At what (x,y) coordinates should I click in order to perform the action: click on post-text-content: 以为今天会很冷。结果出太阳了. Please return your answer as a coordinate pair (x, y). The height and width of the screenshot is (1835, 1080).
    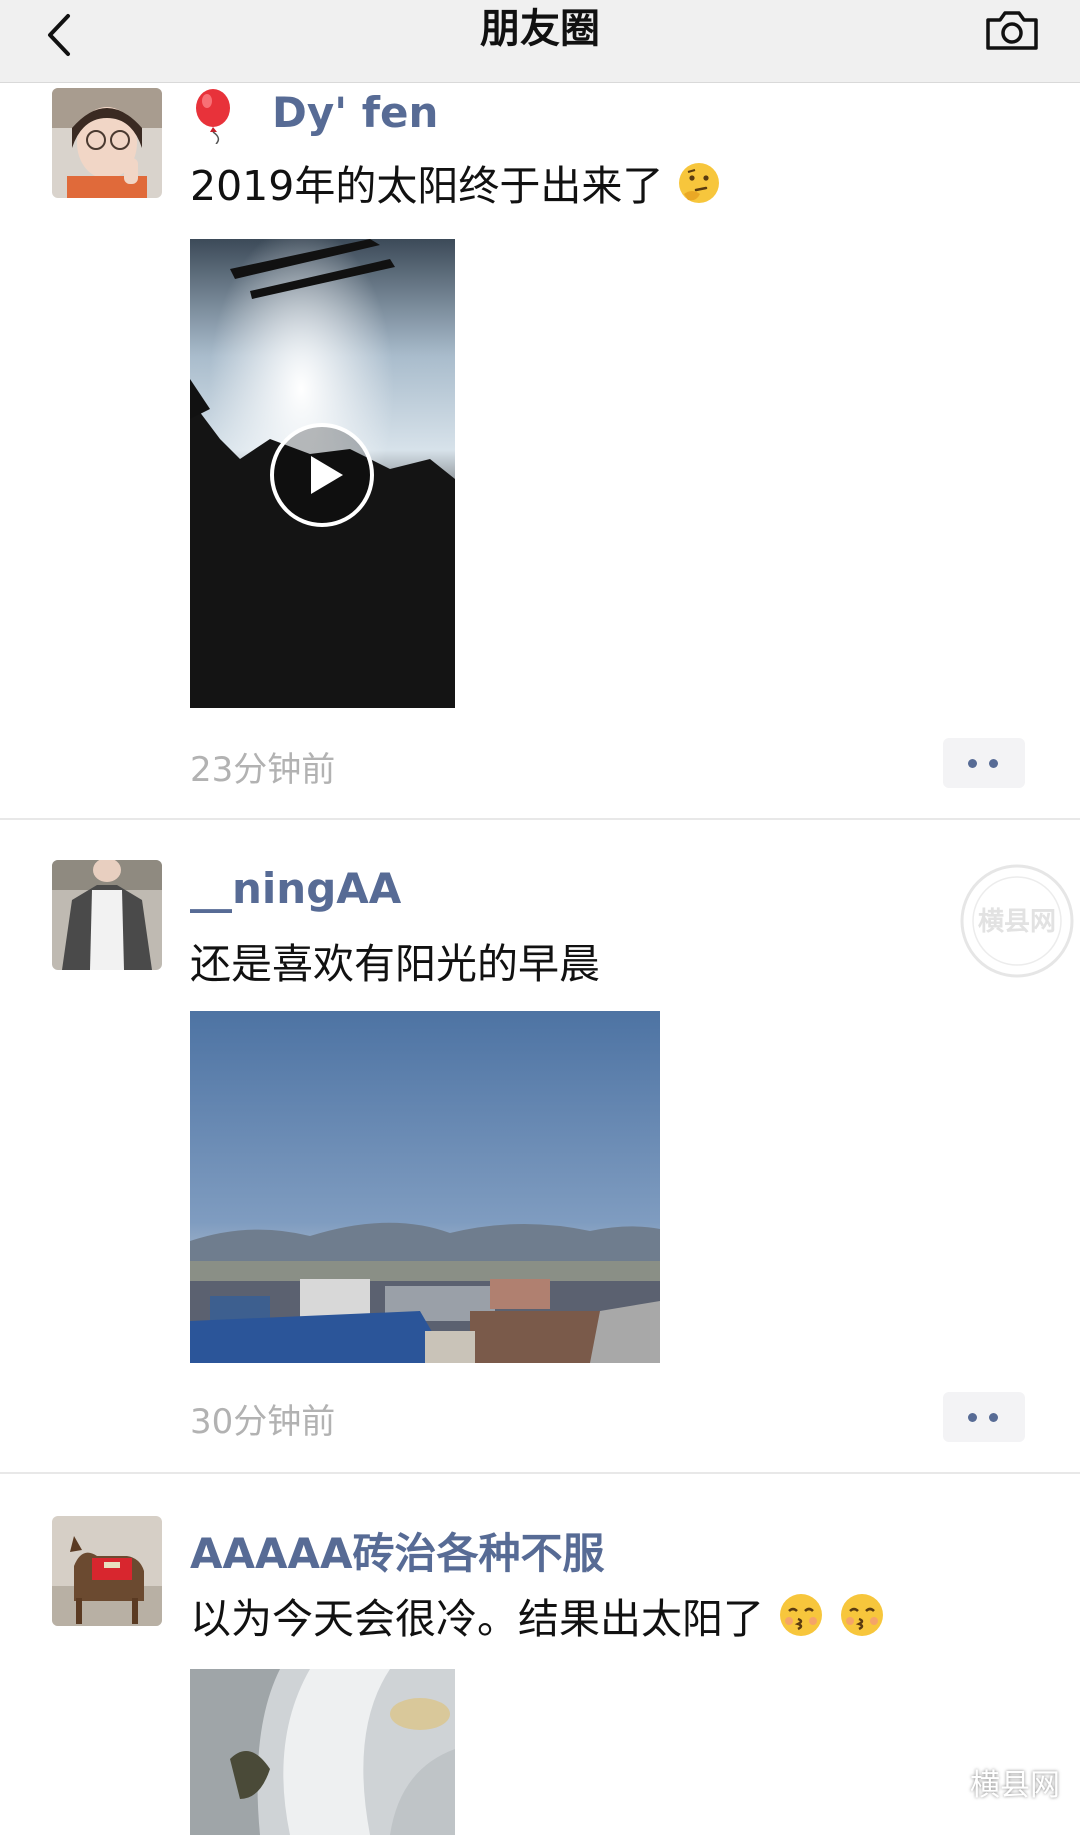
    Looking at the image, I should click on (477, 1619).